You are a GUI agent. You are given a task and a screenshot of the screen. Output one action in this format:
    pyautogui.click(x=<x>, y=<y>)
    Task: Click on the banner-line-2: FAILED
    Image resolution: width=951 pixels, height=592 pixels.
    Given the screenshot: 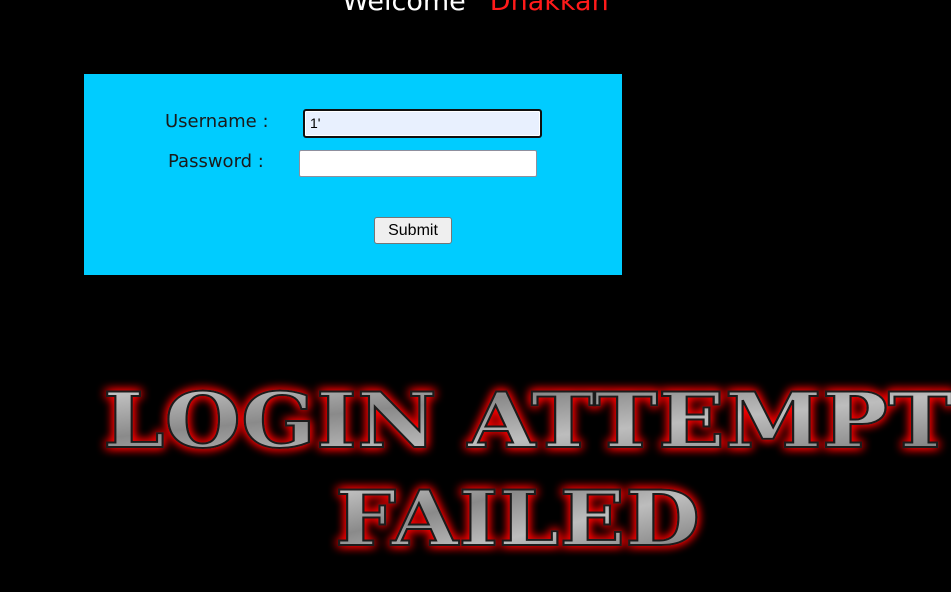 What is the action you would take?
    pyautogui.click(x=517, y=518)
    